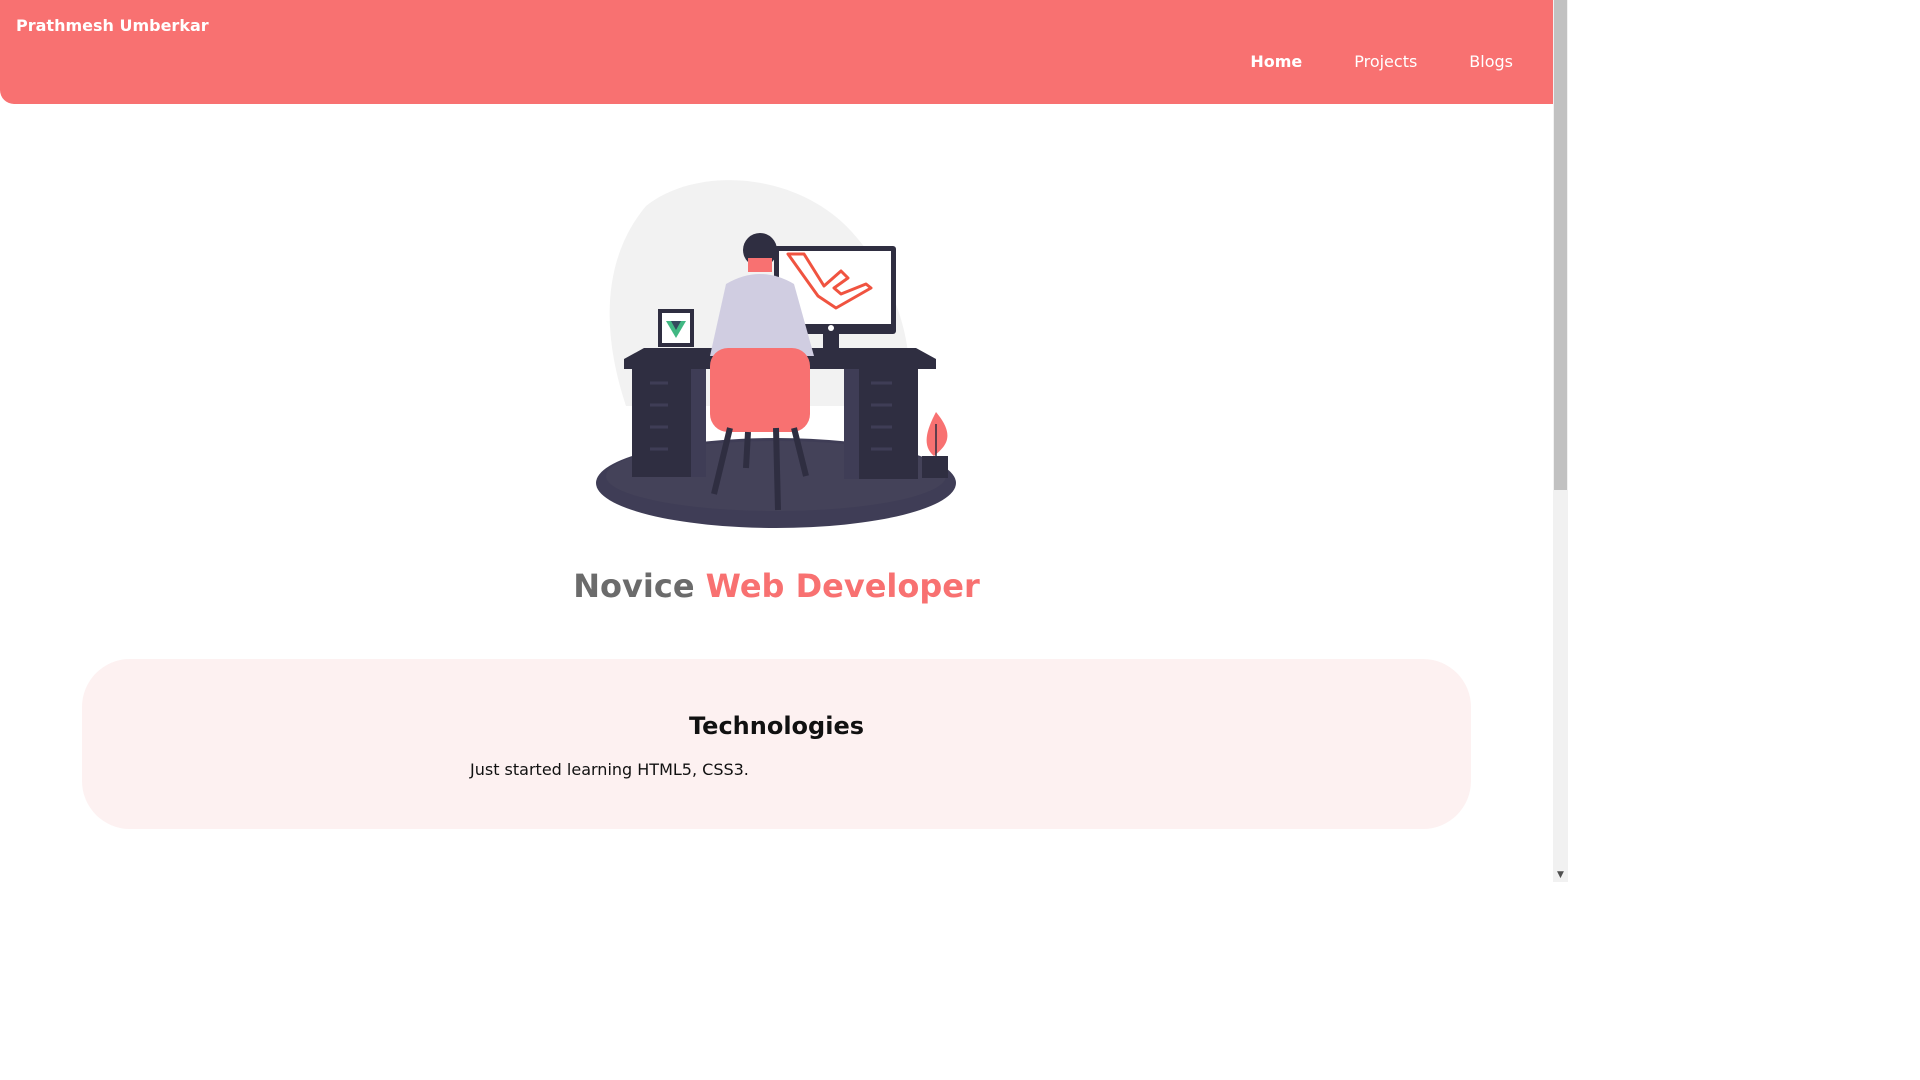  I want to click on tagline-prefix: Novice, so click(634, 586).